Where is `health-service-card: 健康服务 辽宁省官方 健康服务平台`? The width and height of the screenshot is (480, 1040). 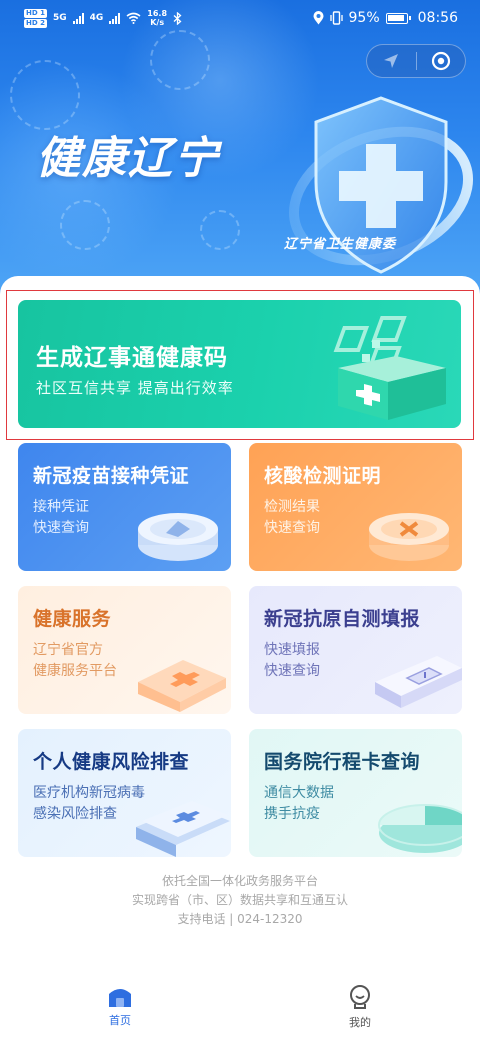 health-service-card: 健康服务 辽宁省官方 健康服务平台 is located at coordinates (124, 650).